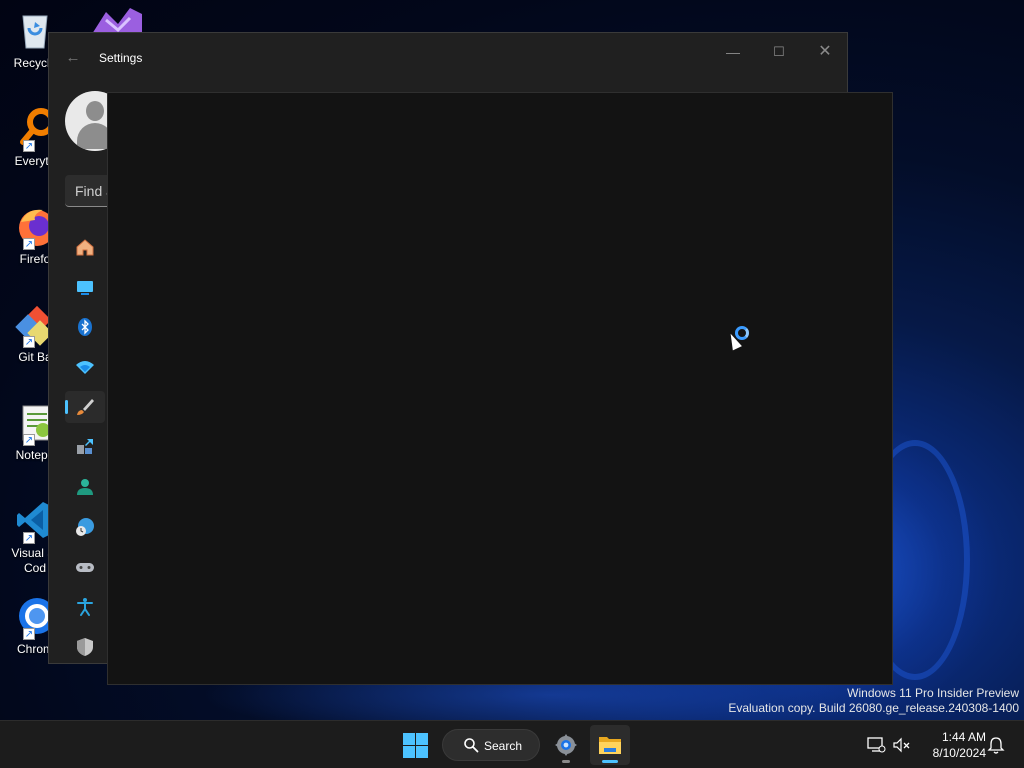 Image resolution: width=1024 pixels, height=768 pixels. I want to click on settings-gear-icon, so click(566, 745).